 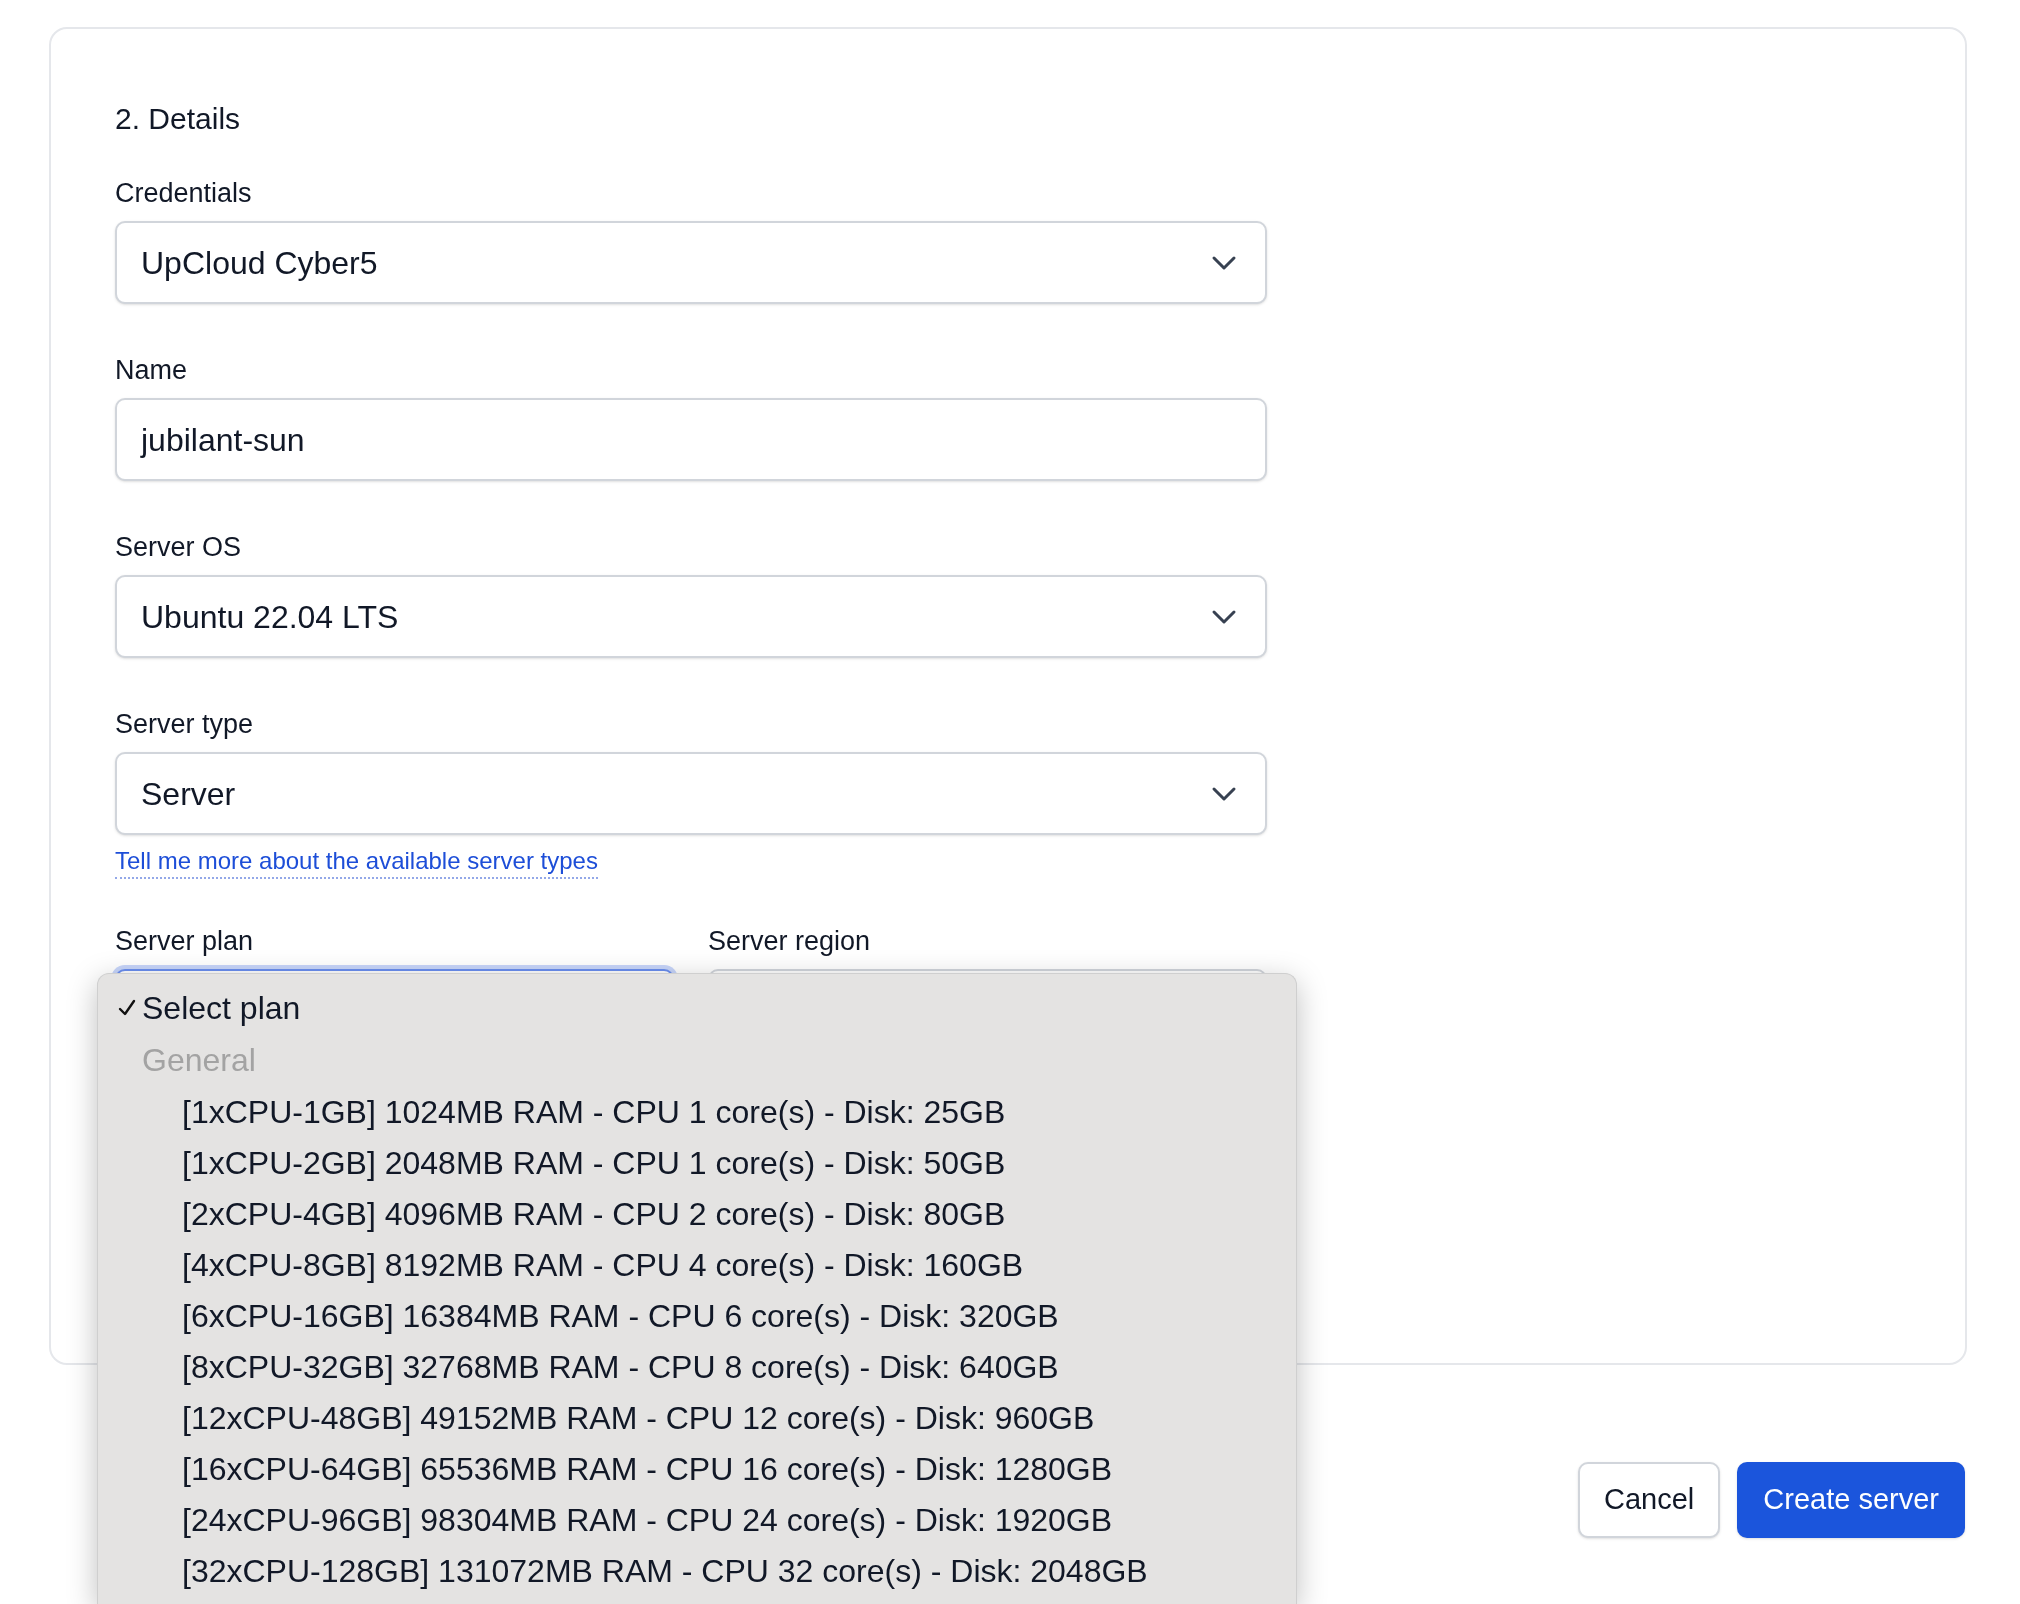 What do you see at coordinates (697, 1111) in the screenshot?
I see `dropdown-option: [1xCPU-1GB] 1024MB RAM - CPU 1 core(s) - Disk: 25GB` at bounding box center [697, 1111].